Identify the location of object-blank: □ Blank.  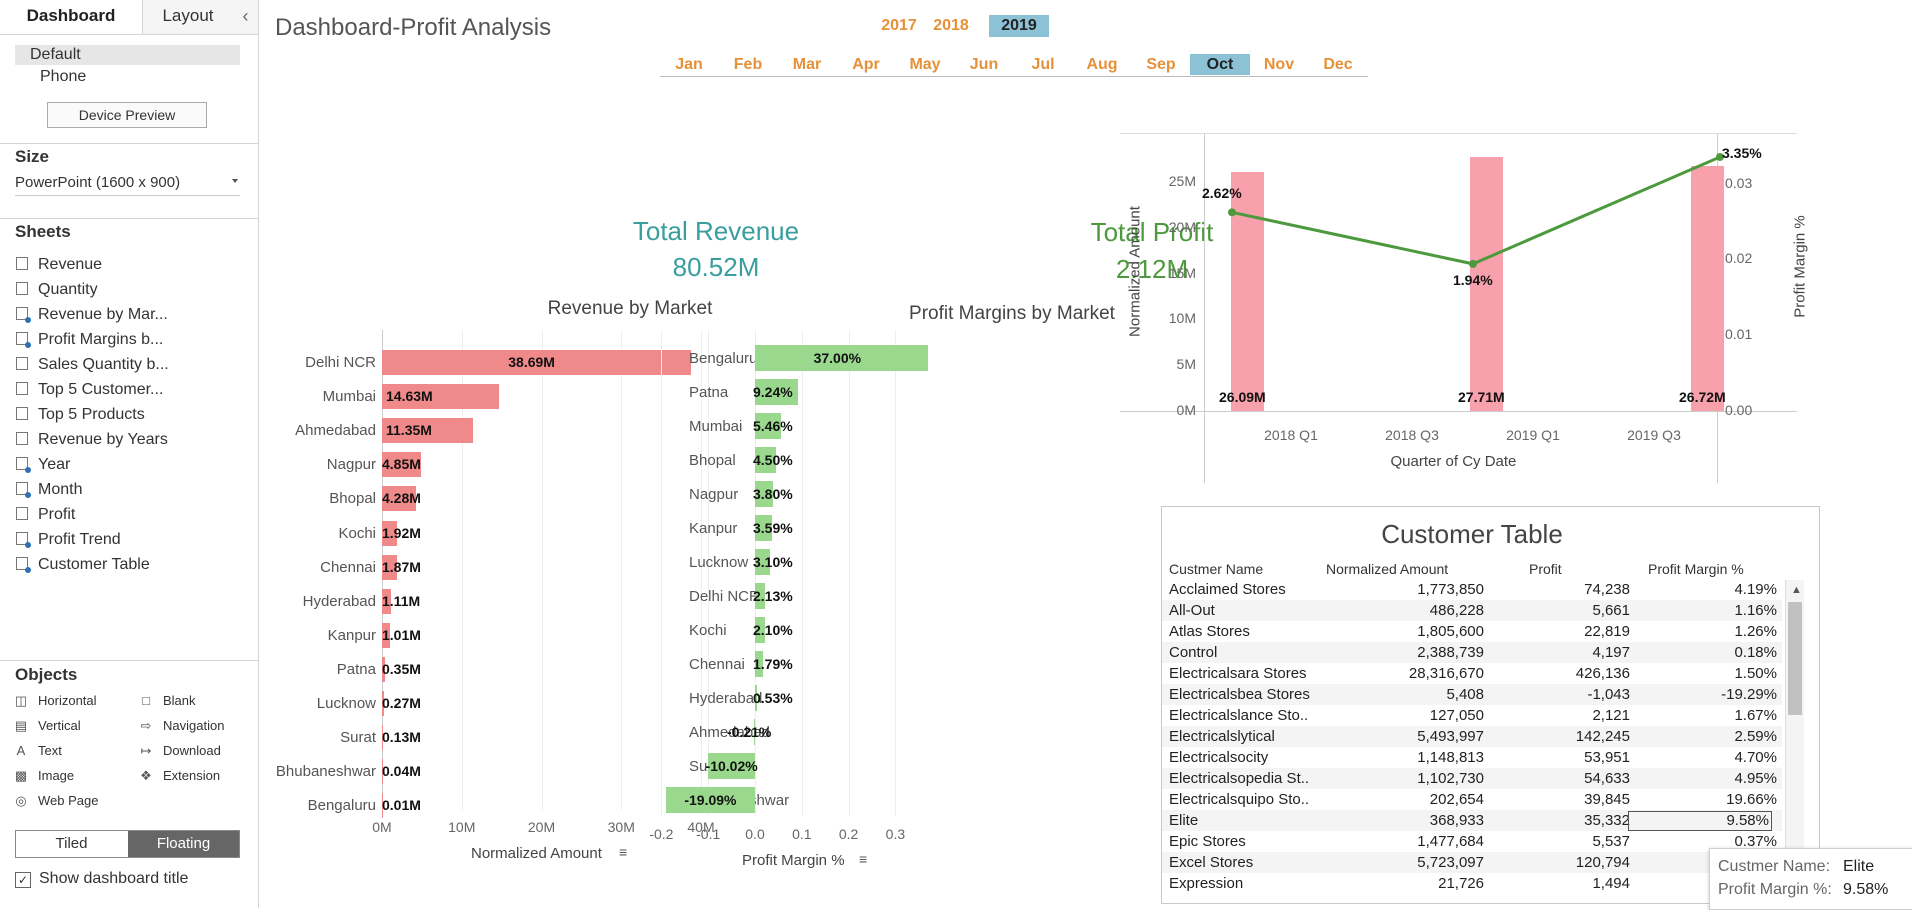
(167, 700).